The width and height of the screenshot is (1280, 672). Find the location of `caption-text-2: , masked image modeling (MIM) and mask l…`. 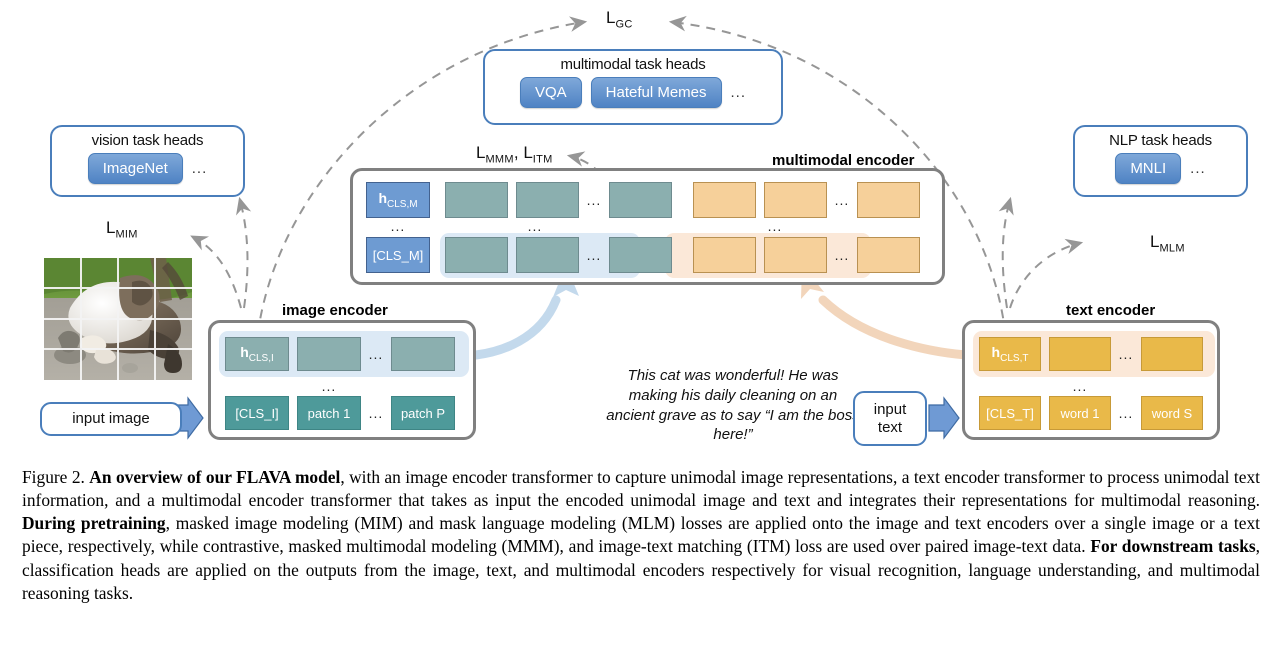

caption-text-2: , masked image modeling (MIM) and mask l… is located at coordinates (641, 535).